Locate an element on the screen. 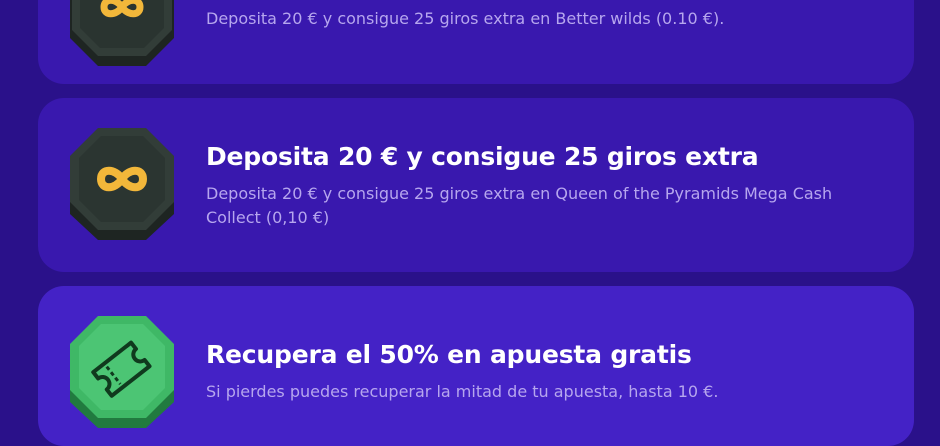 This screenshot has width=940, height=446. ticket-icon is located at coordinates (122, 372).